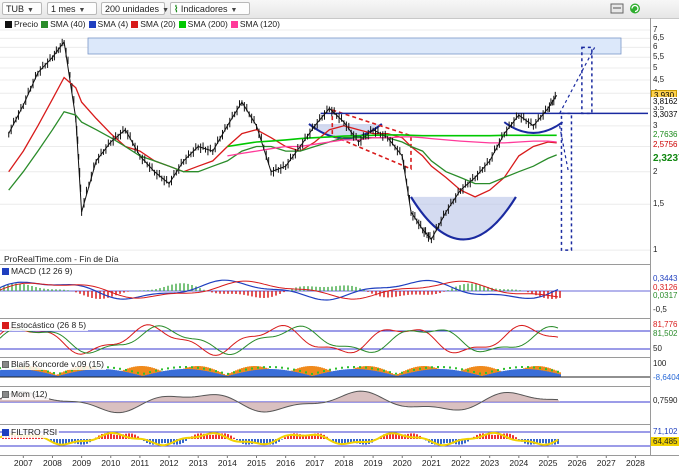  I want to click on x-axis-tick: 2021, so click(431, 463).